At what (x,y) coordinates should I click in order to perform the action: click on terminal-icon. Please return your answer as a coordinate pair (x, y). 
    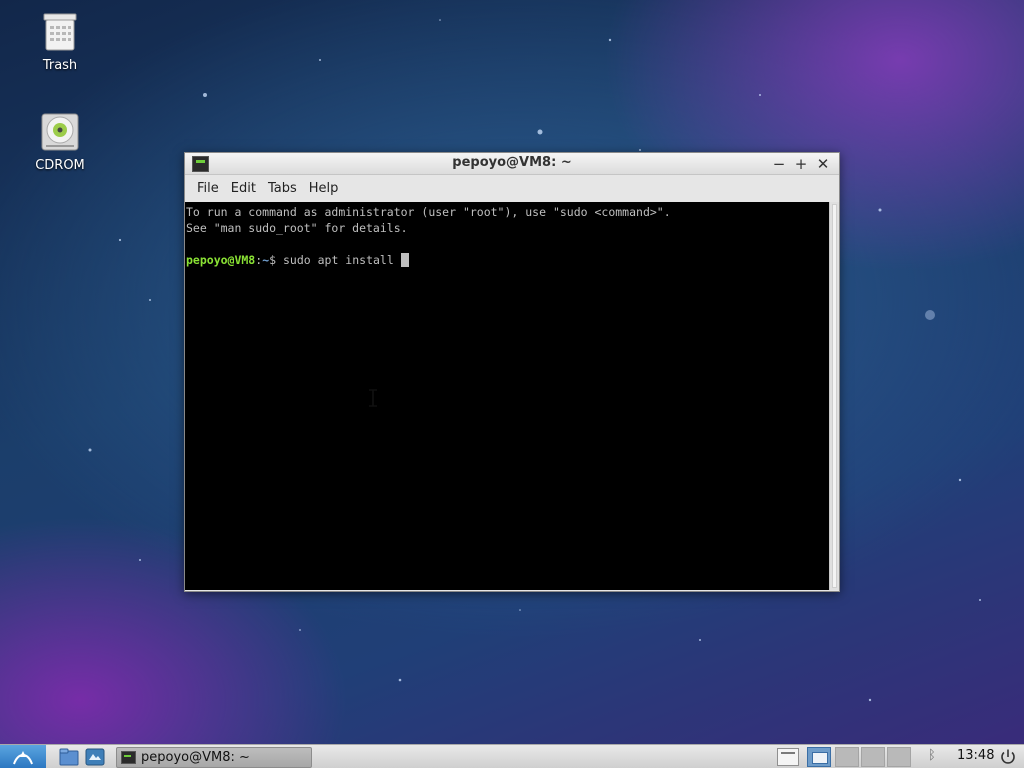
    Looking at the image, I should click on (128, 757).